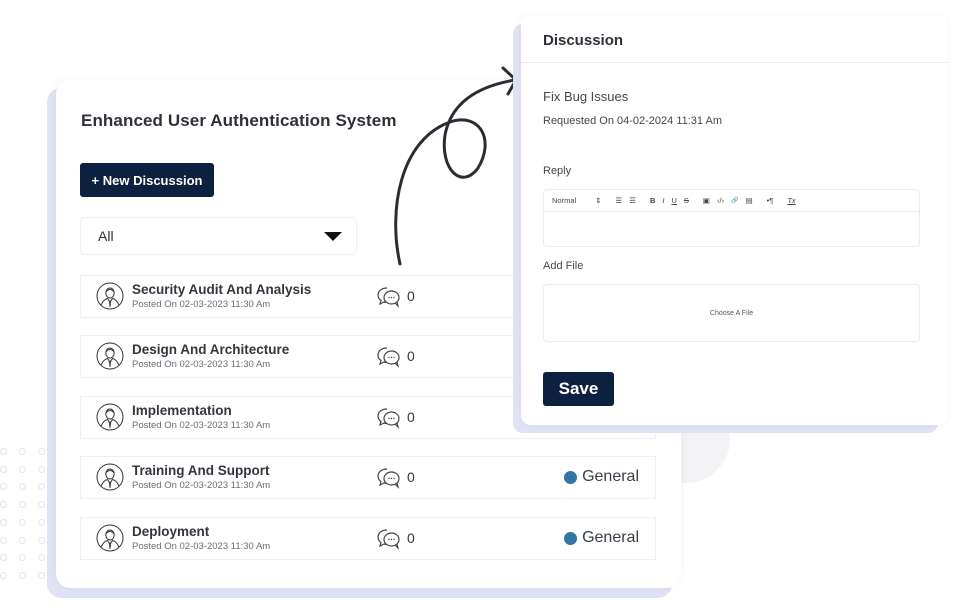 The image size is (962, 604). What do you see at coordinates (182, 410) in the screenshot?
I see `discussion-title: Implementation` at bounding box center [182, 410].